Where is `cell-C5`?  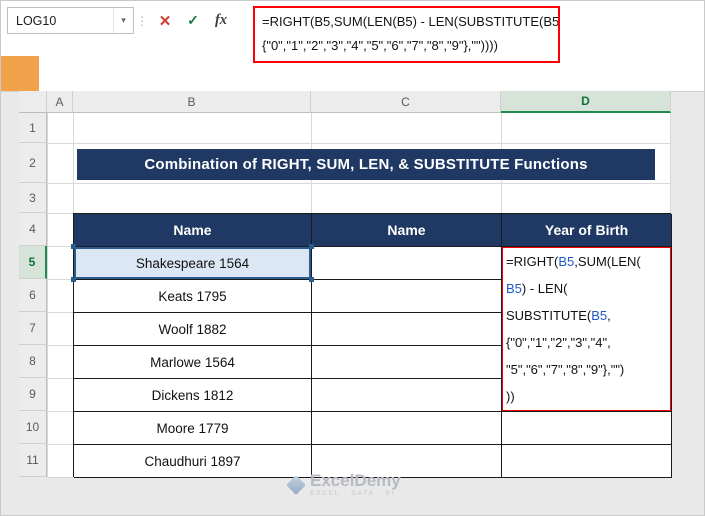
cell-C5 is located at coordinates (407, 263).